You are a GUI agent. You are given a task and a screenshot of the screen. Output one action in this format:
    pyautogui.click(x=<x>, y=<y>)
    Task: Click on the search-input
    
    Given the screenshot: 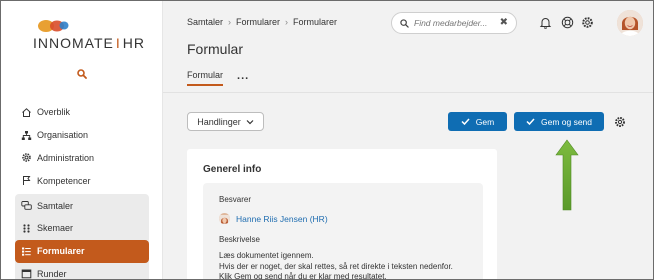 What is the action you would take?
    pyautogui.click(x=455, y=23)
    